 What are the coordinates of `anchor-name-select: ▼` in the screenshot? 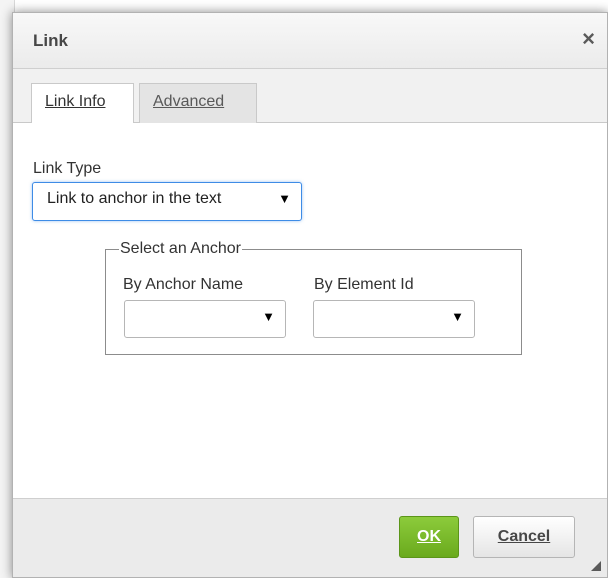 It's located at (205, 319).